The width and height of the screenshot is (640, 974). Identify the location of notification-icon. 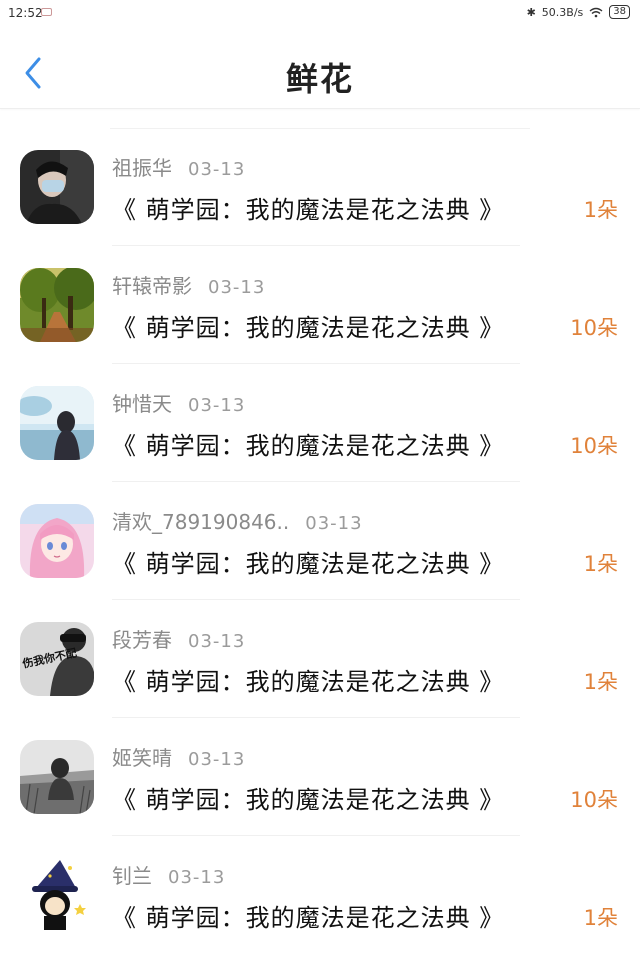
(46, 12).